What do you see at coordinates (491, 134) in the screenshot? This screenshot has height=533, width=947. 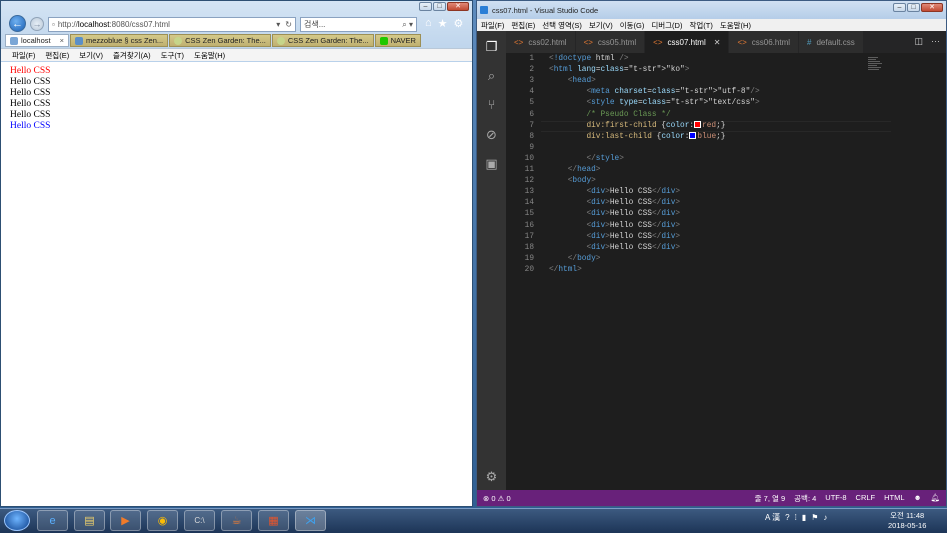 I see `debug-icon: ⊘` at bounding box center [491, 134].